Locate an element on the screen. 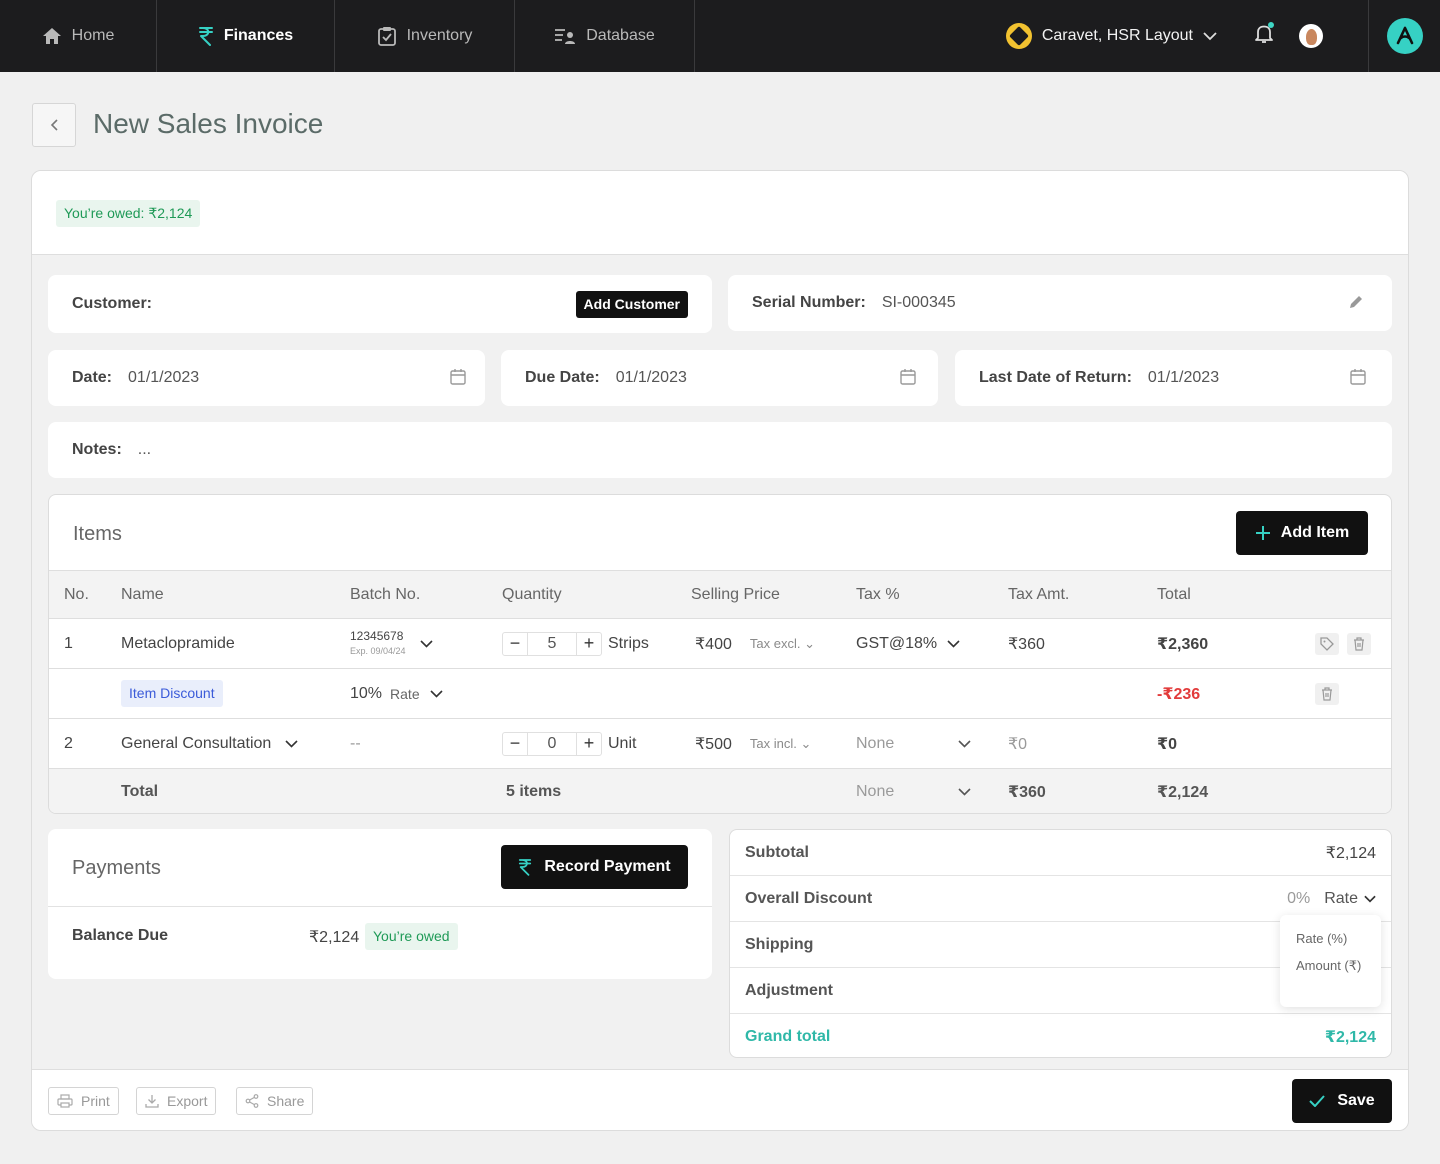 This screenshot has height=1164, width=1440. discount-value-cell: 10% Rate is located at coordinates (396, 693).